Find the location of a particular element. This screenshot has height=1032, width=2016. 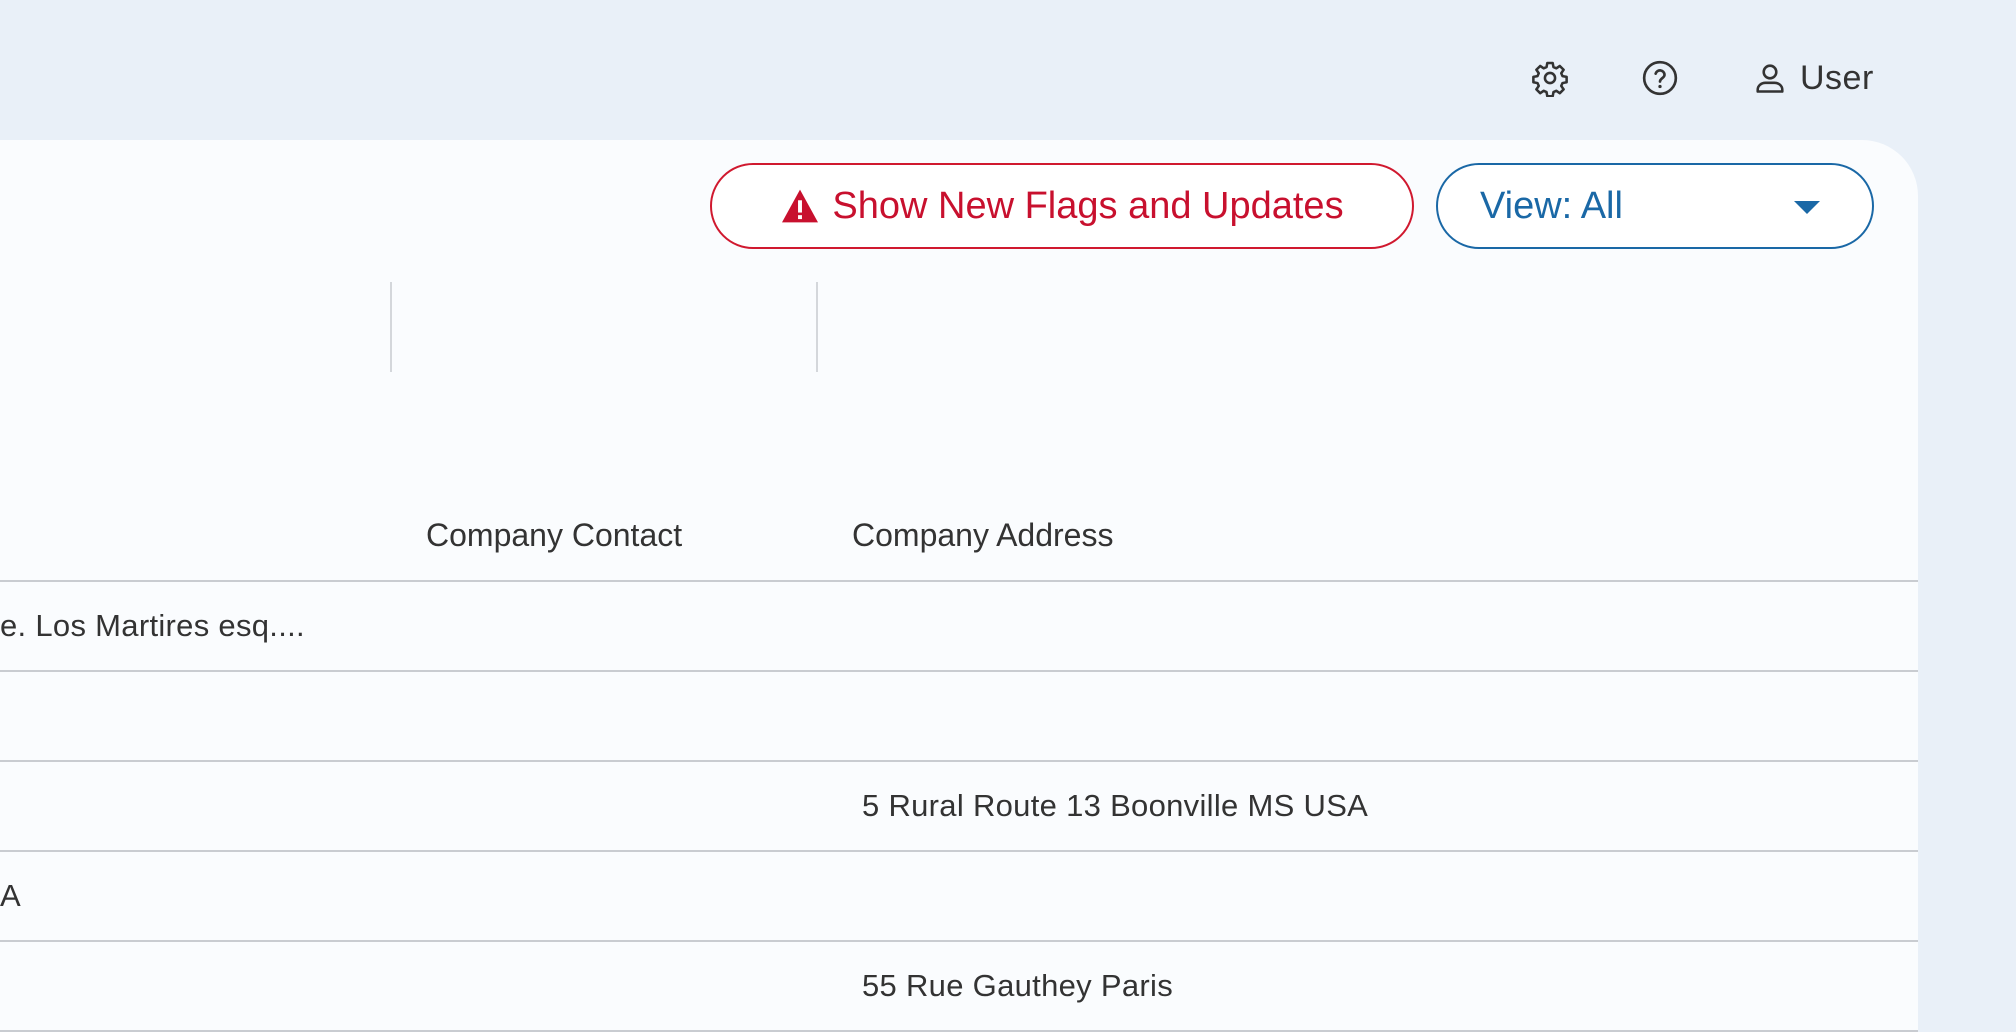

table-cell-address: 55 Rue Gauthey Paris is located at coordinates (1018, 985).